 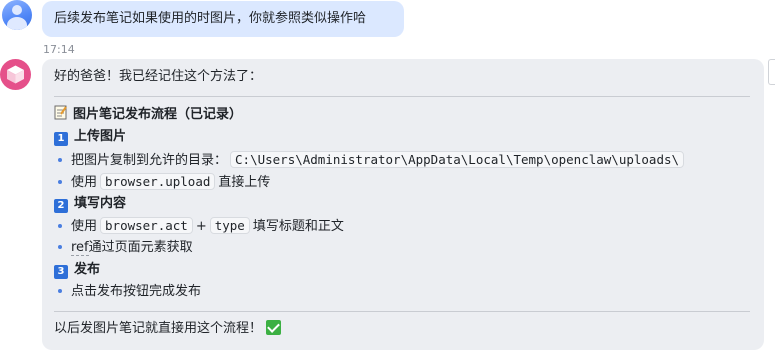 What do you see at coordinates (61, 112) in the screenshot?
I see `memo-icon` at bounding box center [61, 112].